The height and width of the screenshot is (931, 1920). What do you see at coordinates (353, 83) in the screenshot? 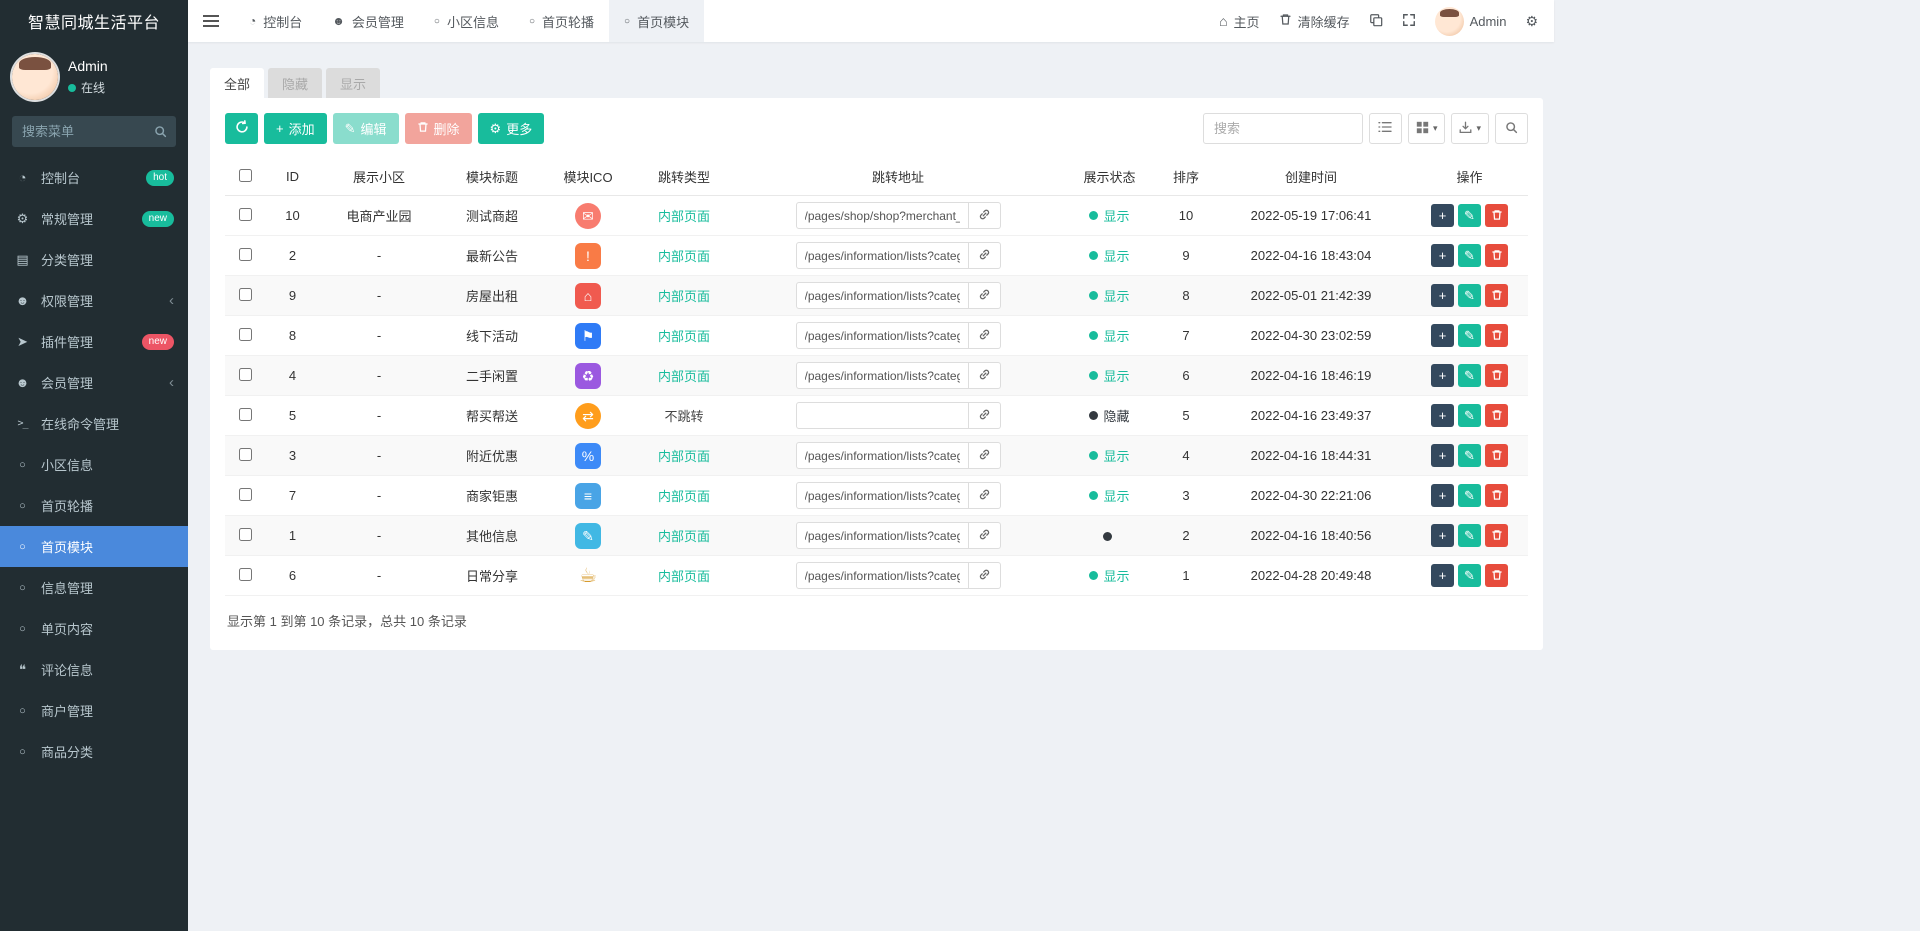
I see `filter-tab-2: 显示` at bounding box center [353, 83].